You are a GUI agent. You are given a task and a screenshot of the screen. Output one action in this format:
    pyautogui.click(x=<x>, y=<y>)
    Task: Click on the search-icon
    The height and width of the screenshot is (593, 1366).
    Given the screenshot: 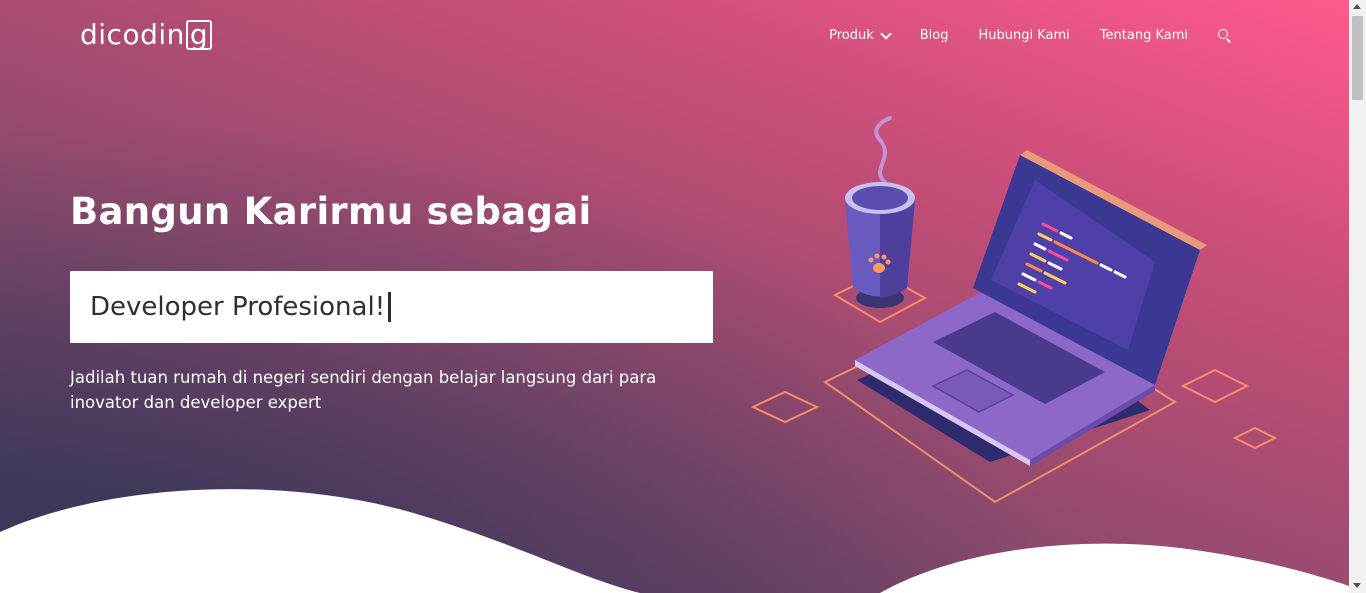 What is the action you would take?
    pyautogui.click(x=1225, y=36)
    